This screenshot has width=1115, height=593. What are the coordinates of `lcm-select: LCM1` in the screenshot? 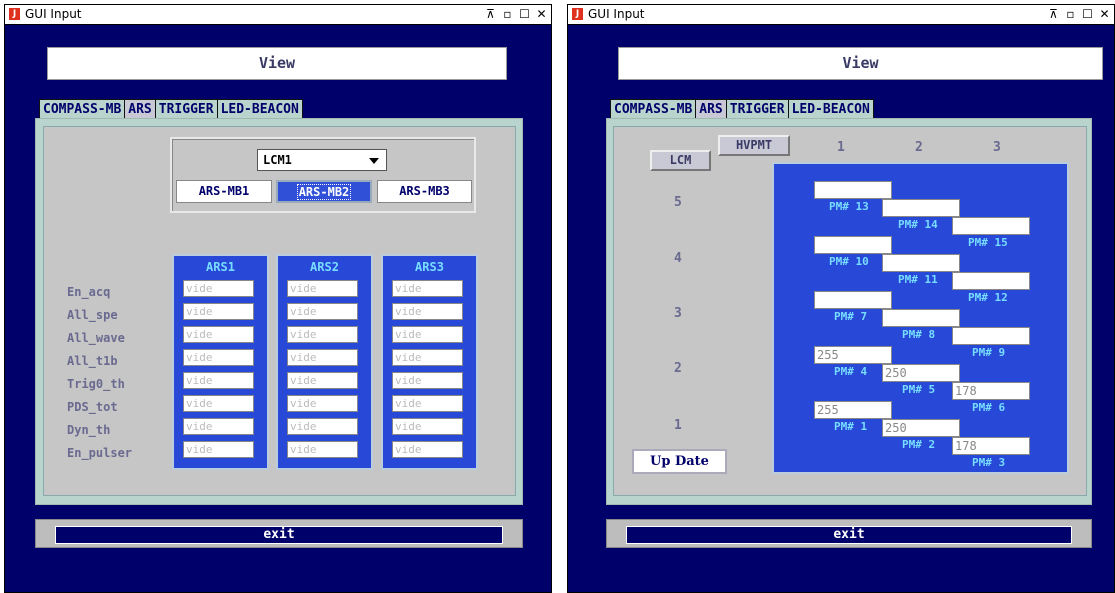 It's located at (322, 160).